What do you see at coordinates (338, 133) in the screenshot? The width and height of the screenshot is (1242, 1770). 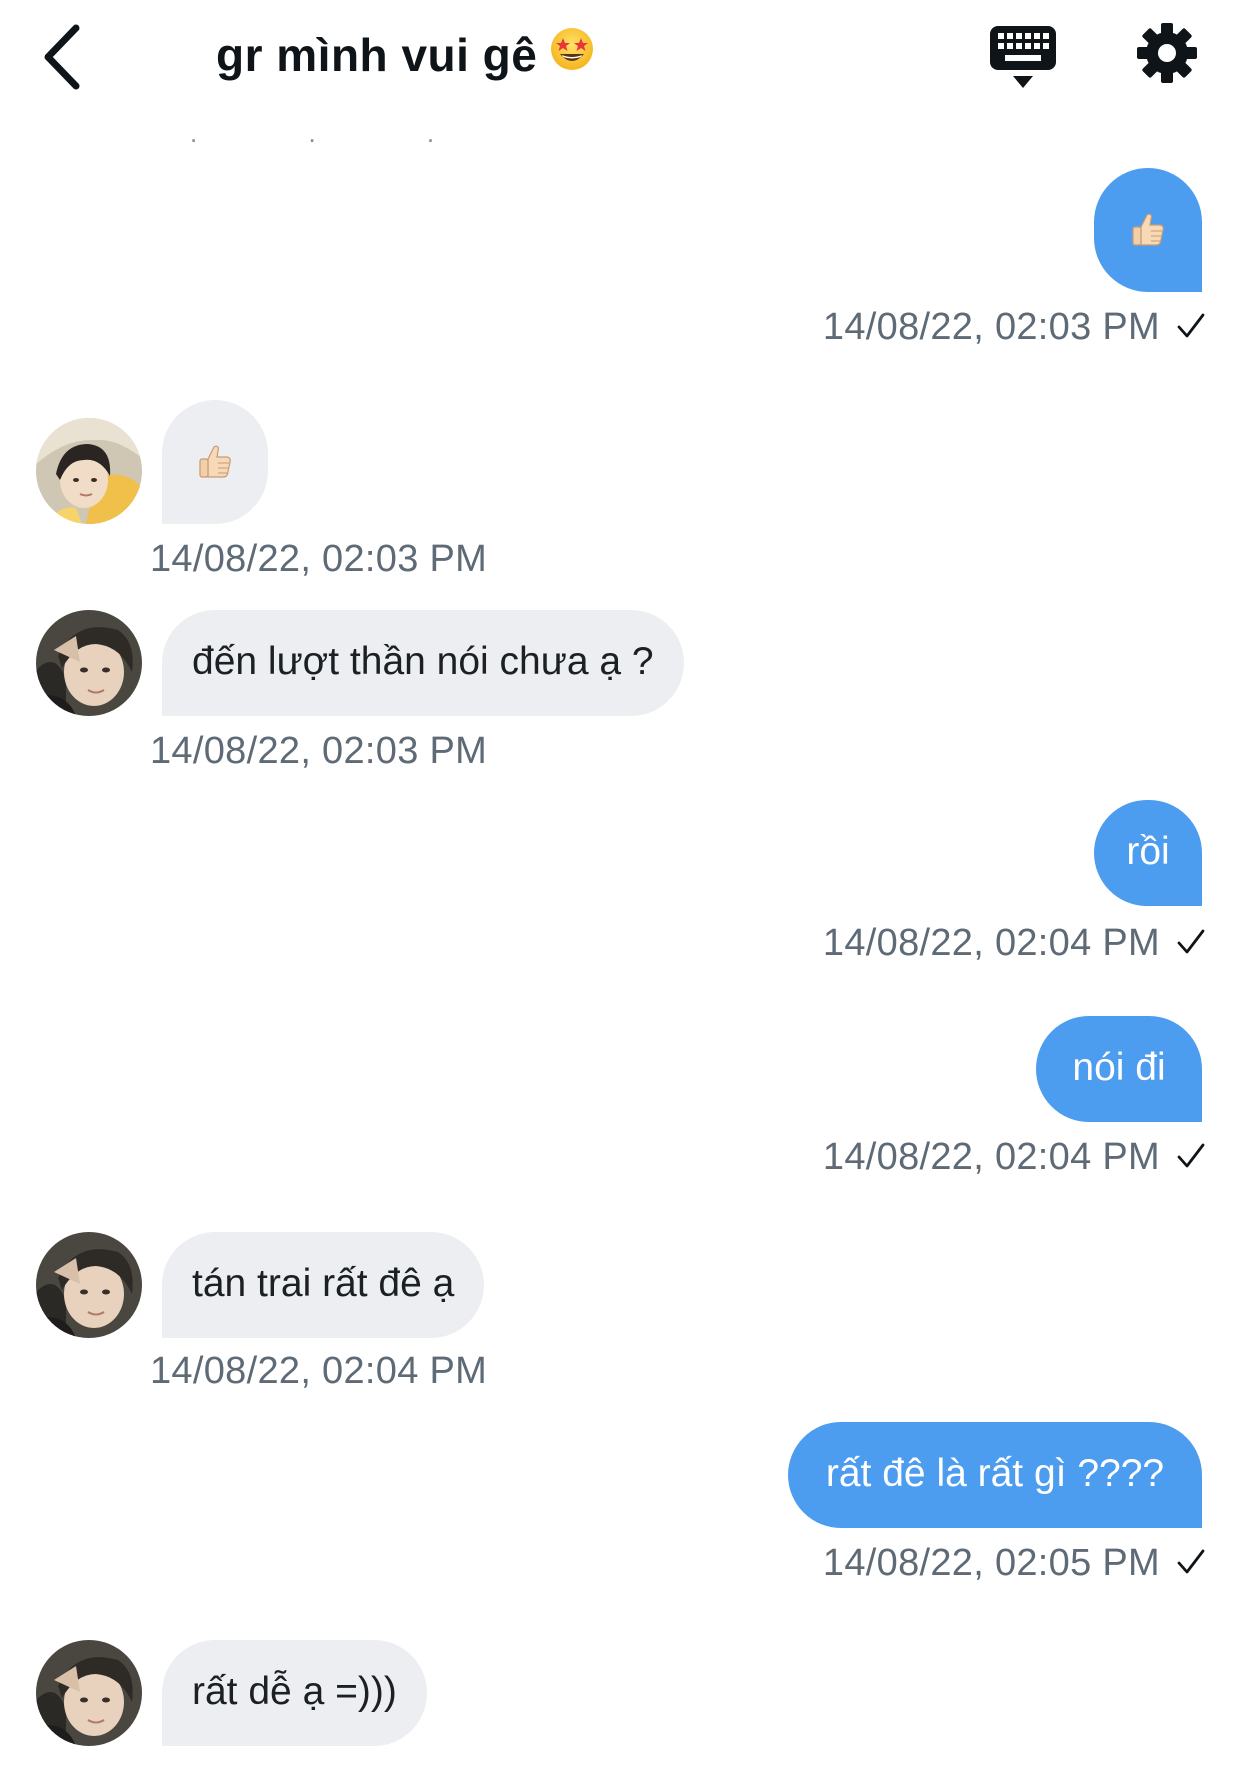 I see `typing-indicator: . . .` at bounding box center [338, 133].